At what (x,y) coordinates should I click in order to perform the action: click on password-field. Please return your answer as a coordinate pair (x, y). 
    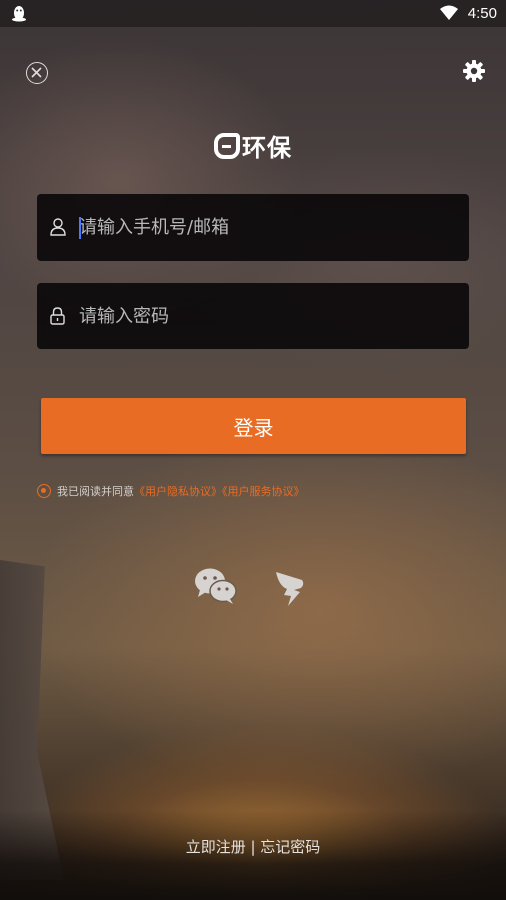
    Looking at the image, I should click on (253, 316).